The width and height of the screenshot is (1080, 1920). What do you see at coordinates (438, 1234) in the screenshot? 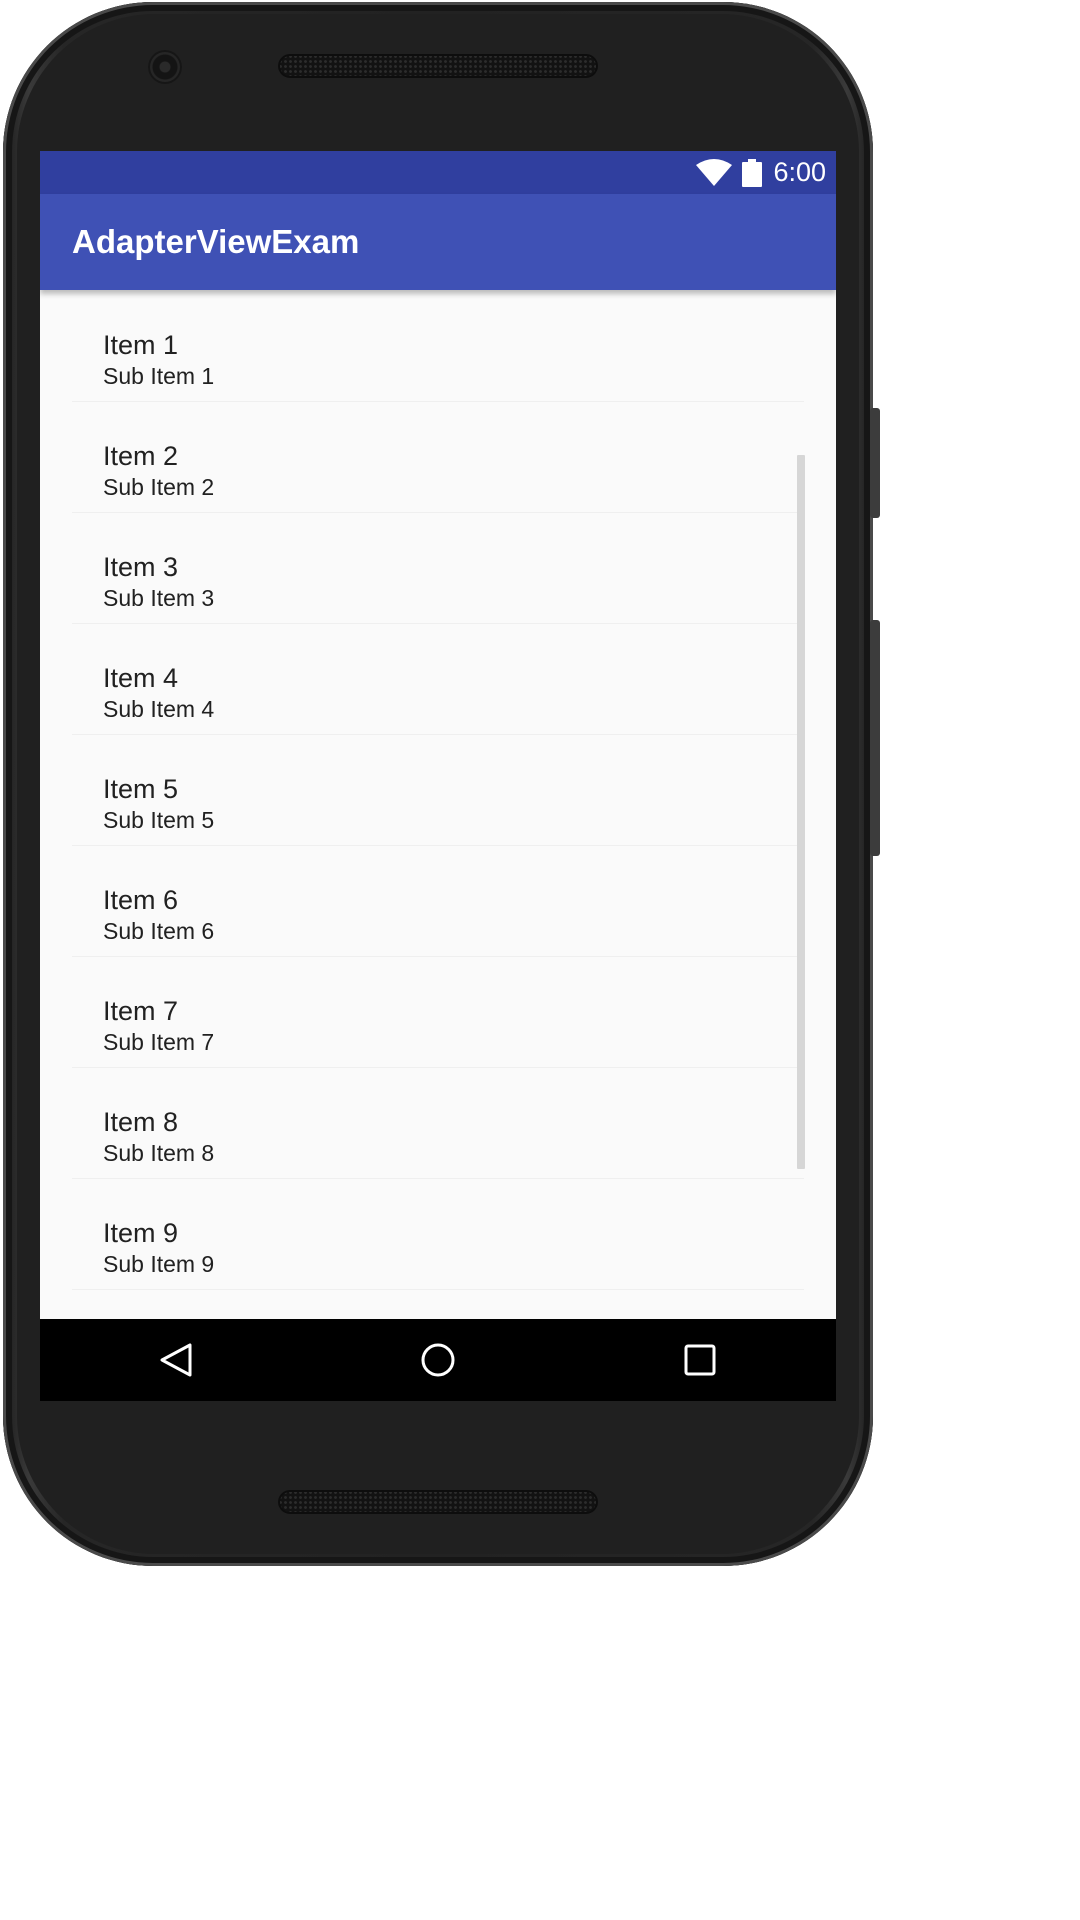
I see `list-item: Item 9 Sub Item 9` at bounding box center [438, 1234].